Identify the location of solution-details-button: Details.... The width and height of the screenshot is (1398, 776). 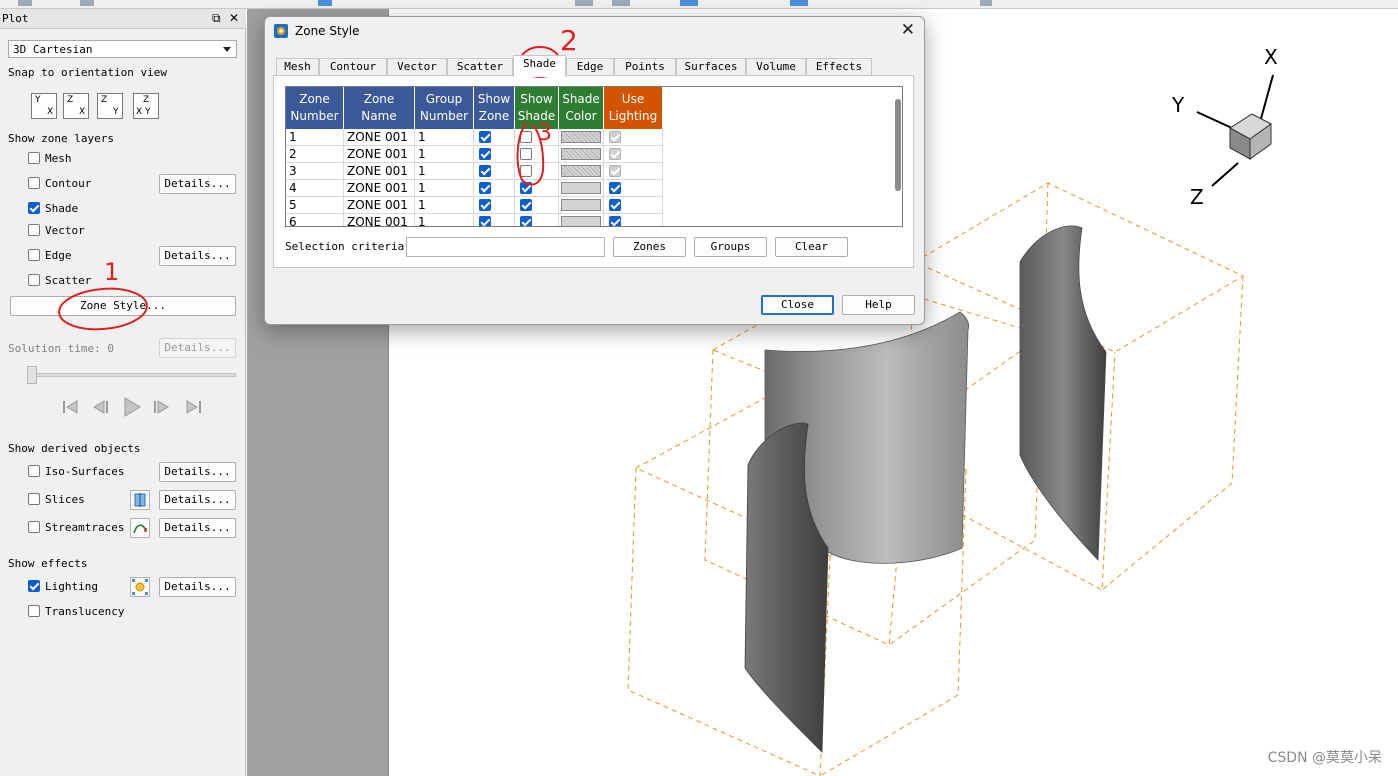
(197, 348).